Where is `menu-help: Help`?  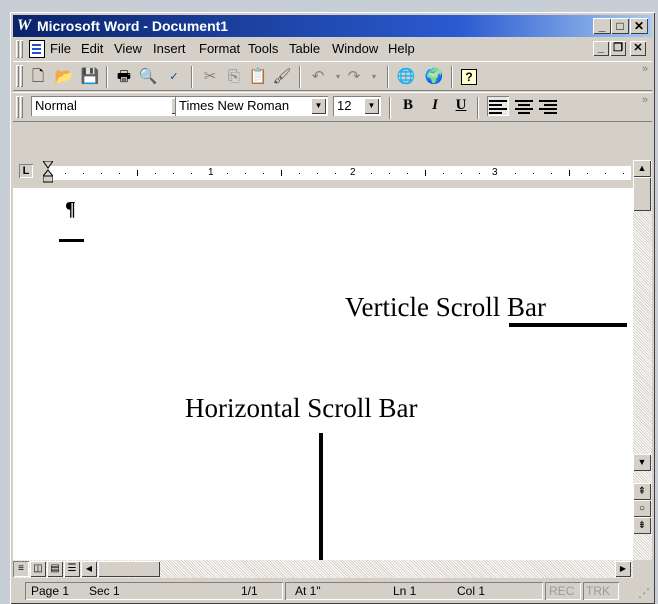 menu-help: Help is located at coordinates (401, 48).